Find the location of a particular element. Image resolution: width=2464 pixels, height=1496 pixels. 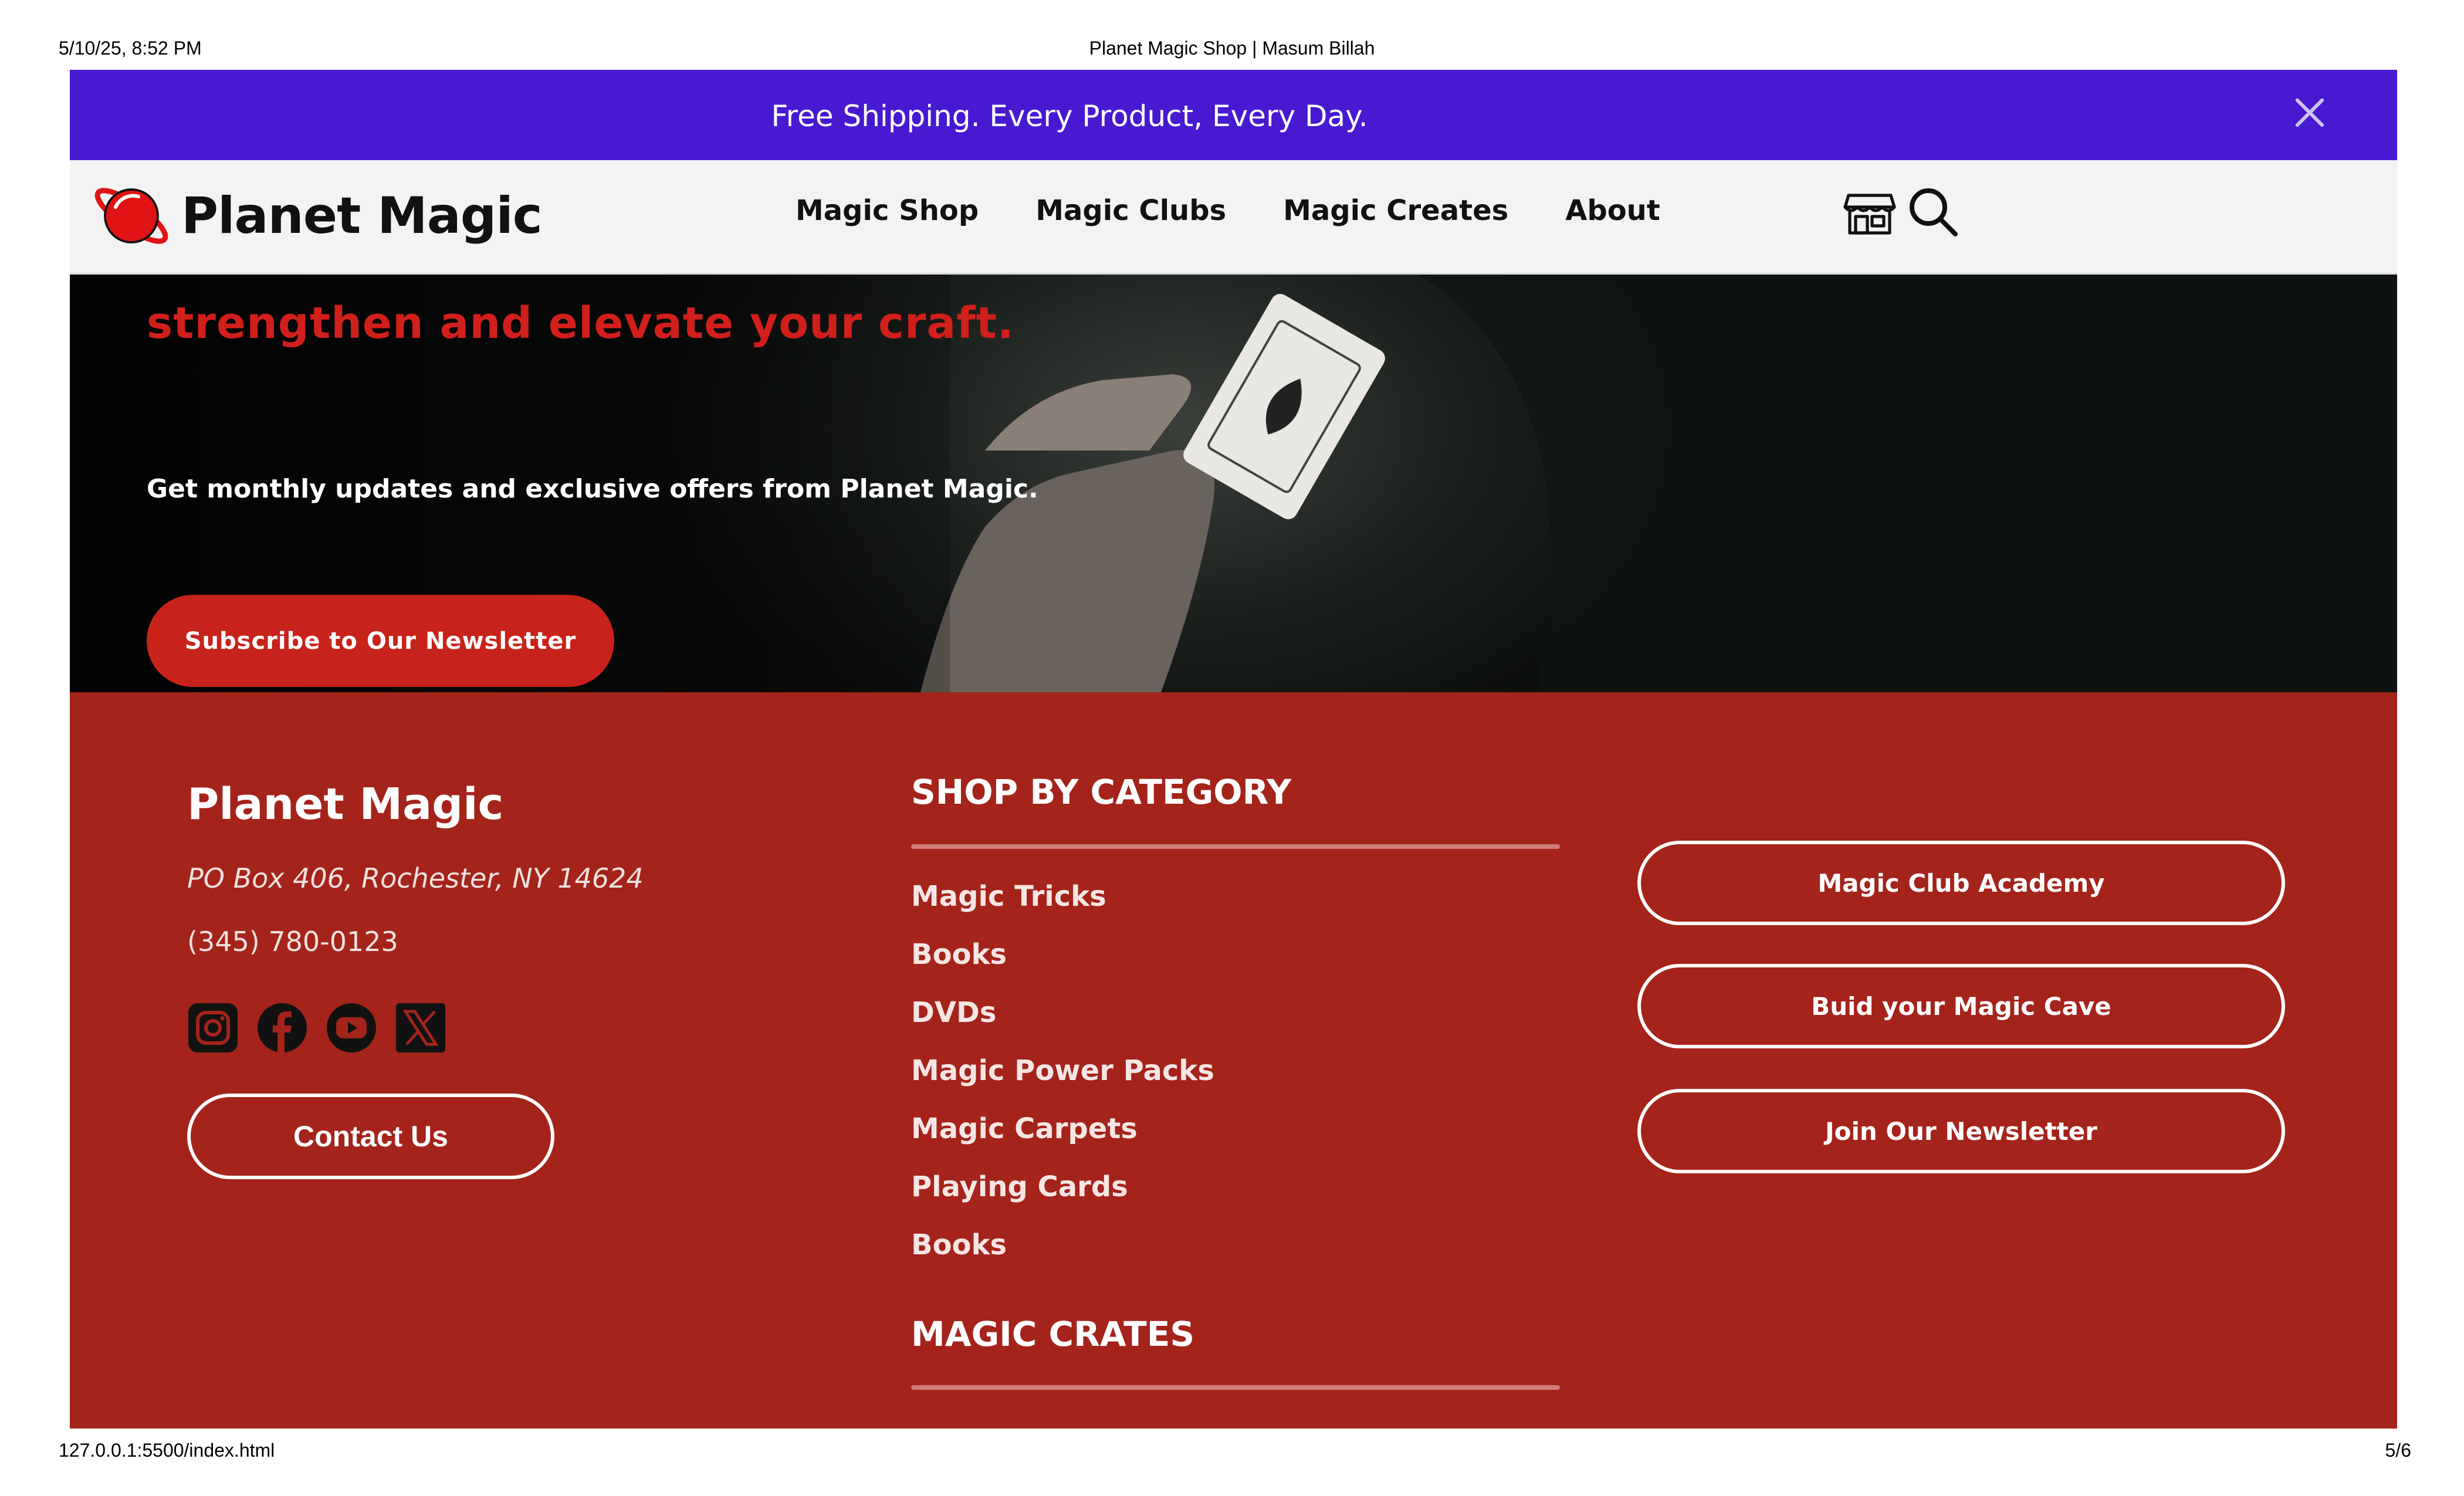

footer-brand: Planet Magic is located at coordinates (345, 804).